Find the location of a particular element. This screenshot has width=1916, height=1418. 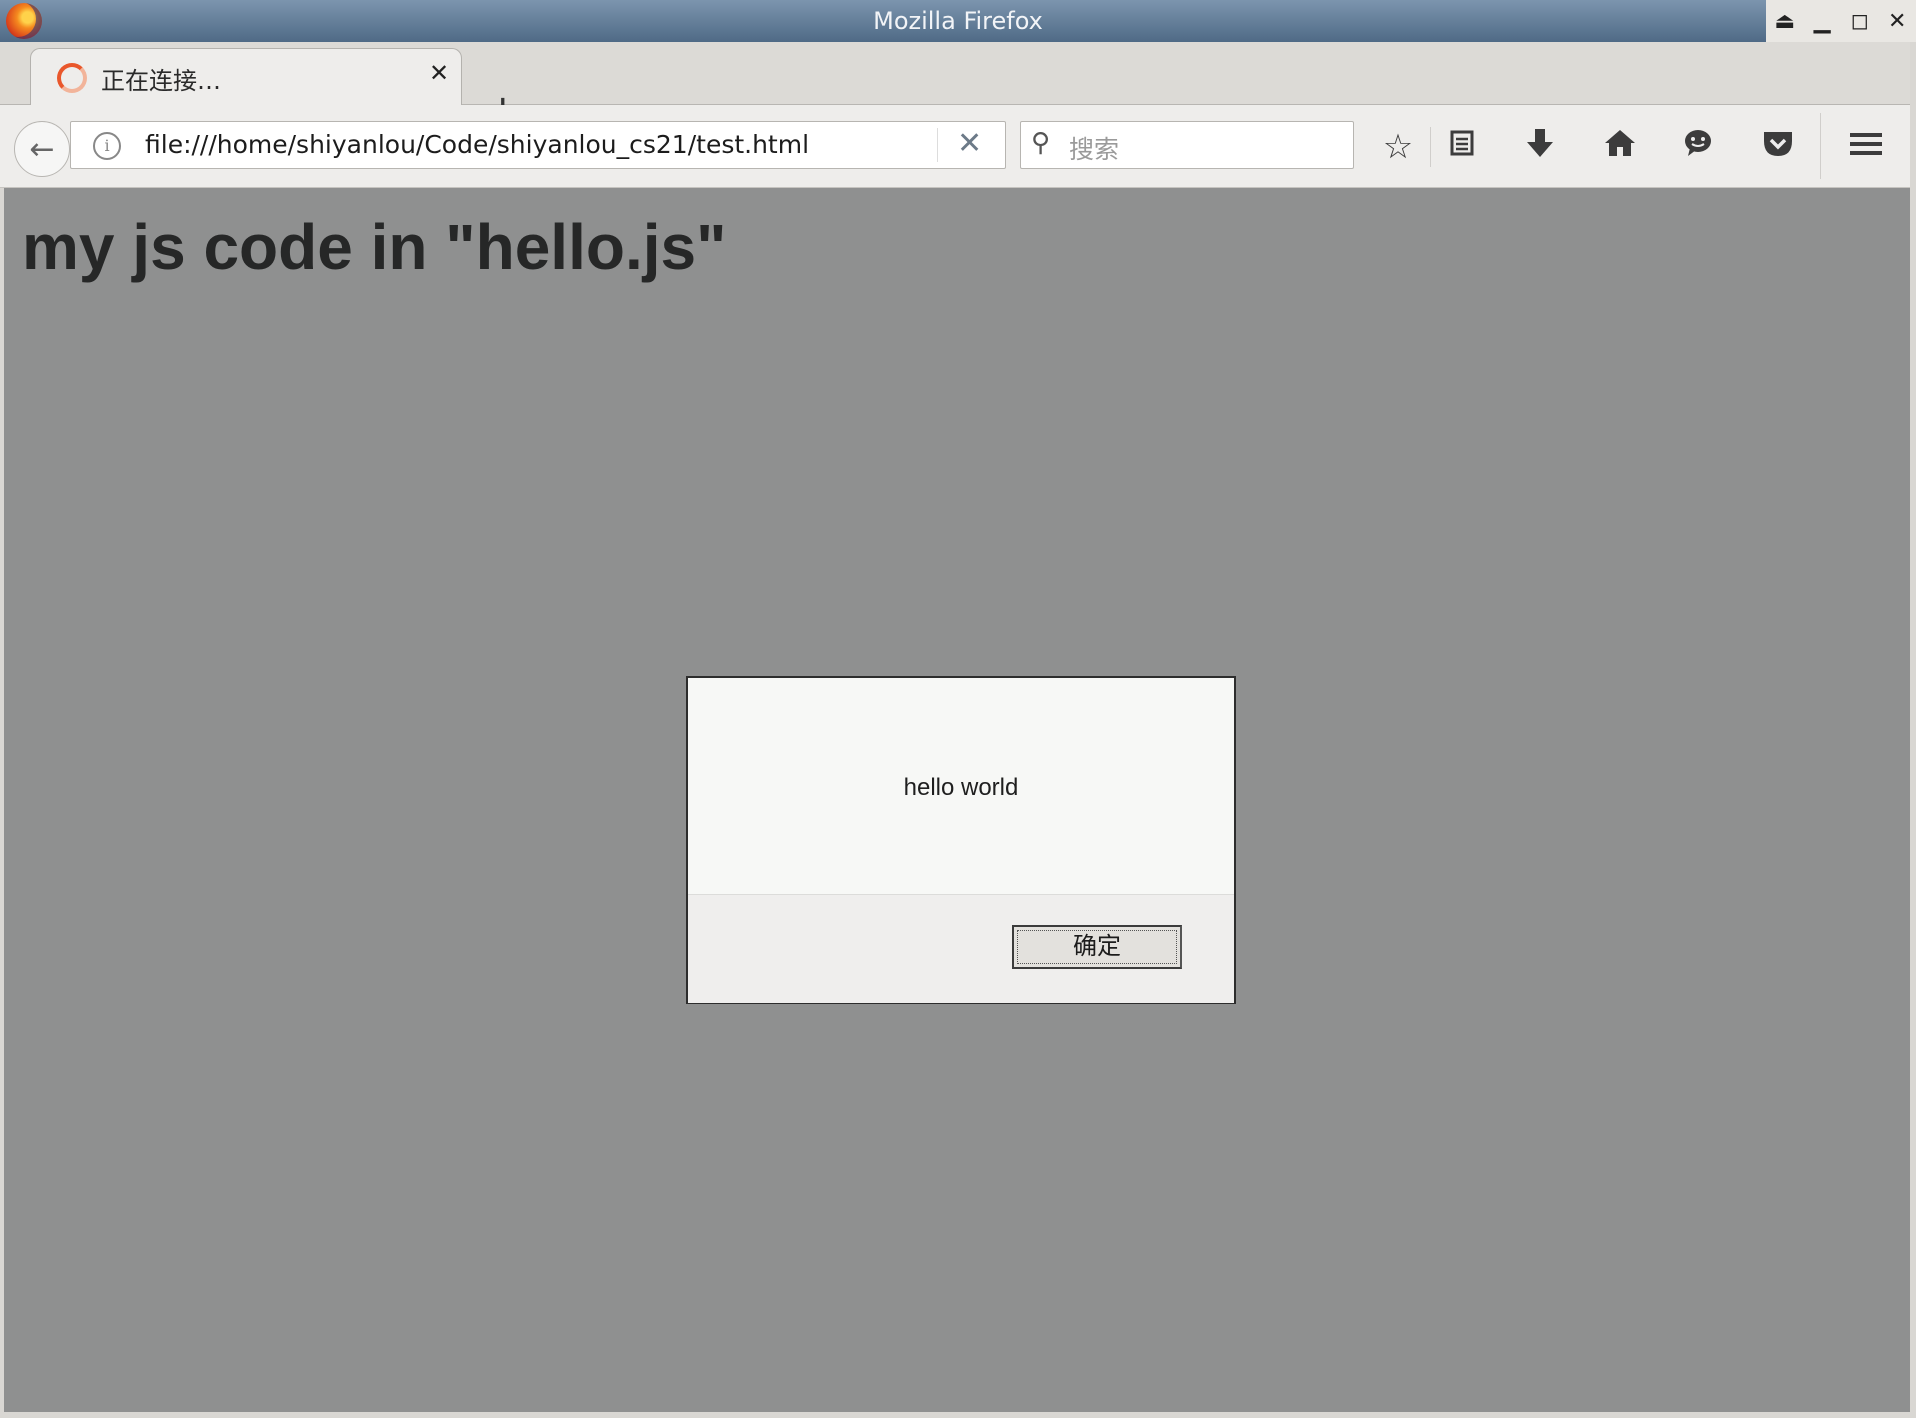

alert-dialog: hello world 确定 is located at coordinates (961, 840).